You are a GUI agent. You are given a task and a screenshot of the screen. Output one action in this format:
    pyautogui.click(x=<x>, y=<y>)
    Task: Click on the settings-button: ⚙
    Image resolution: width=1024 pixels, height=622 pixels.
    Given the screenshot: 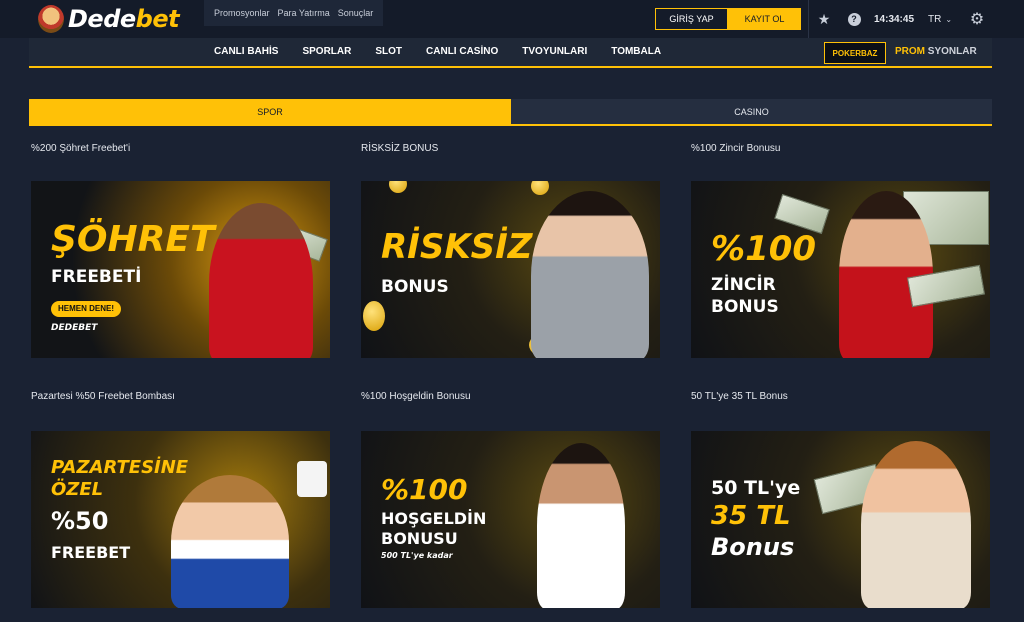 What is the action you would take?
    pyautogui.click(x=977, y=19)
    